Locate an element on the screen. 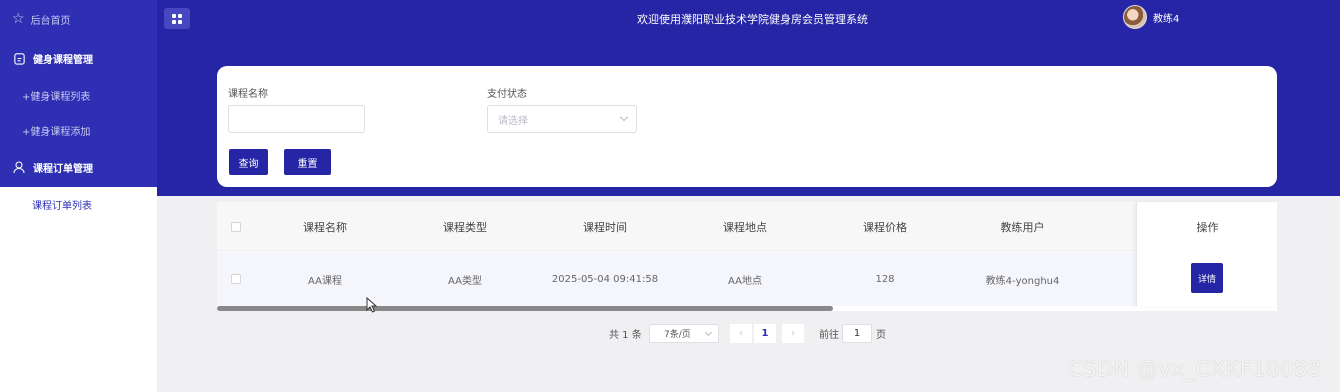 This screenshot has width=1340, height=392. detail-button: 详情 is located at coordinates (1207, 278).